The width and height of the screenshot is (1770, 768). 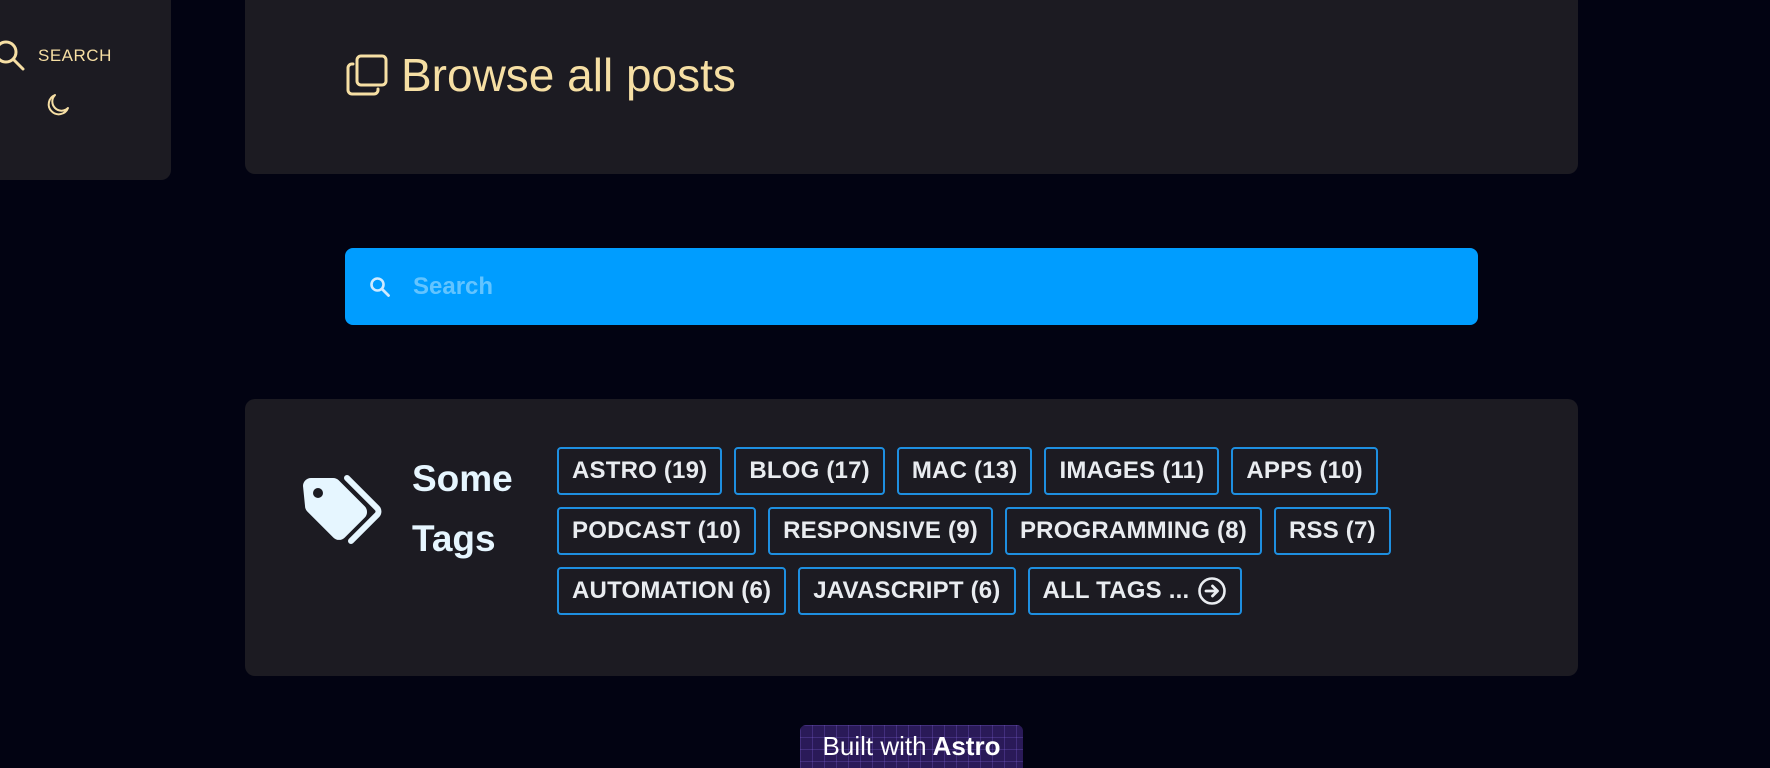 I want to click on tag-astro: ASTRO (19), so click(x=640, y=471).